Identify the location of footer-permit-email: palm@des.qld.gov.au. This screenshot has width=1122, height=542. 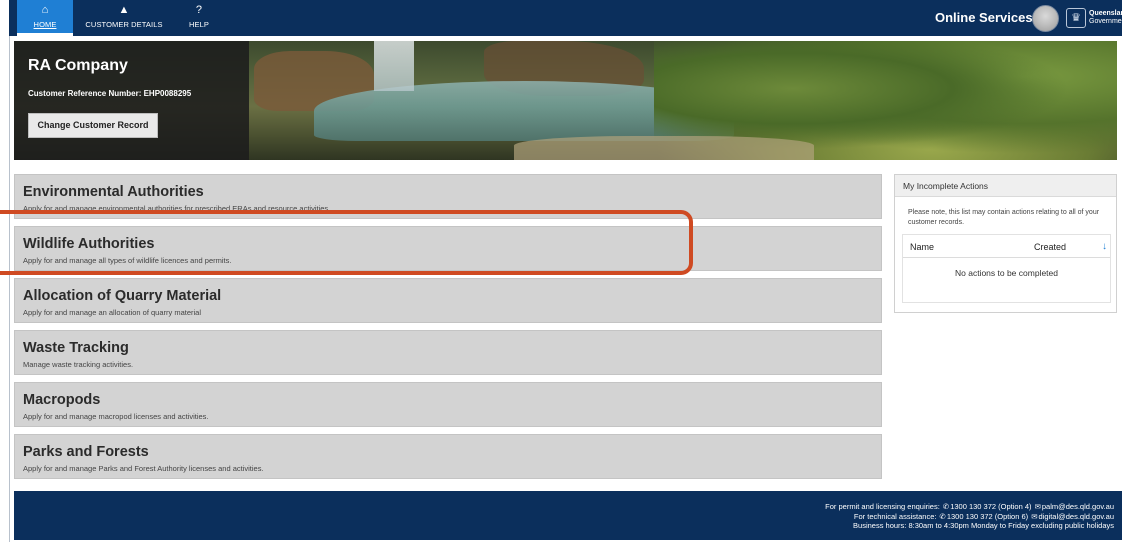
(1078, 506).